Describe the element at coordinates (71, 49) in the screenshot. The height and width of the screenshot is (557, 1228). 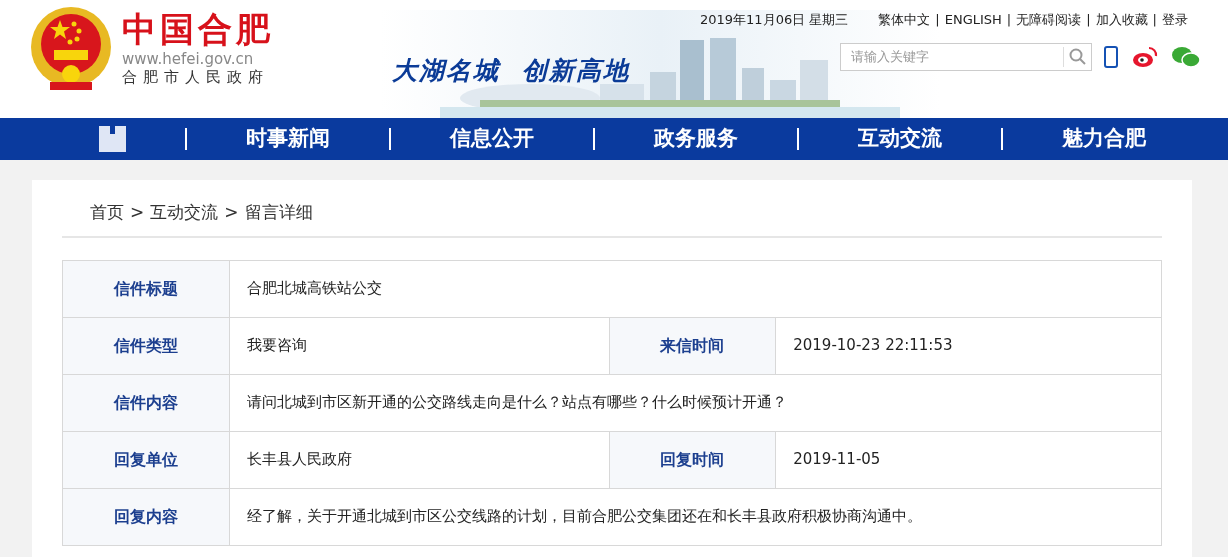
I see `emblem-icon` at that location.